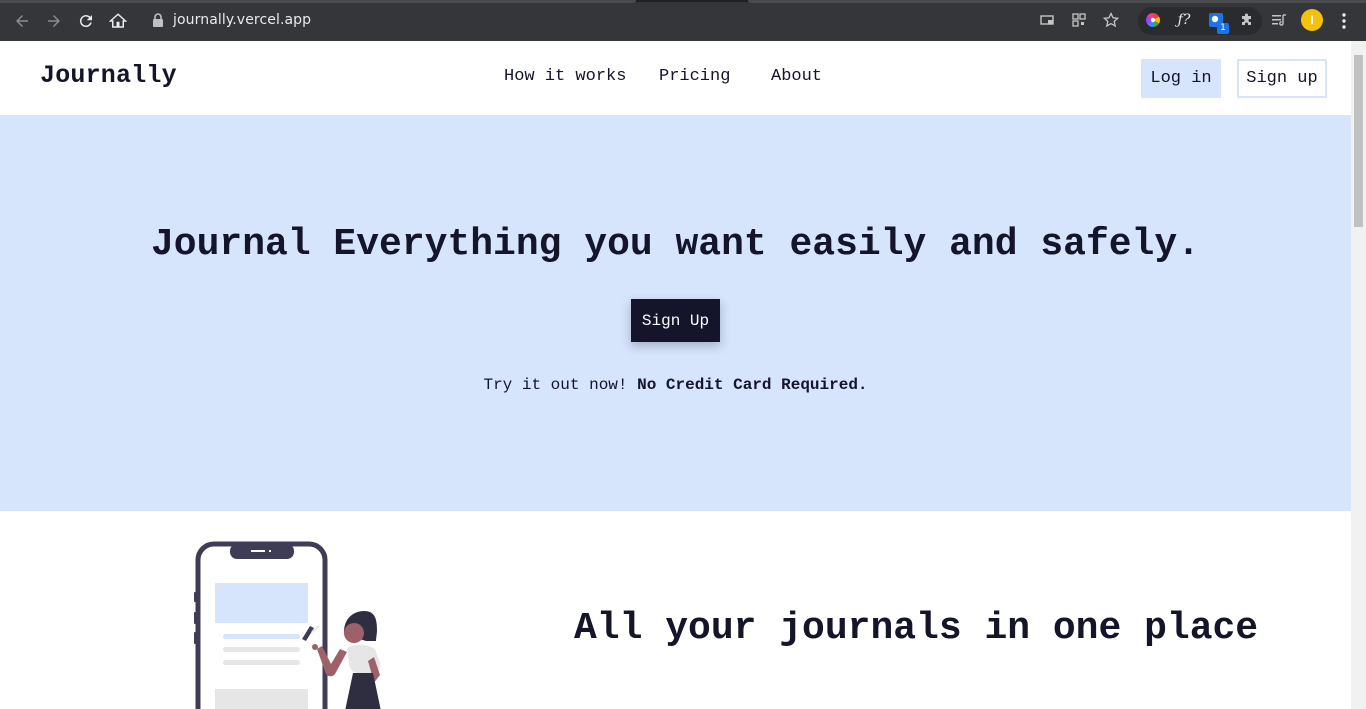 This screenshot has width=1366, height=709. I want to click on reload-button, so click(86, 21).